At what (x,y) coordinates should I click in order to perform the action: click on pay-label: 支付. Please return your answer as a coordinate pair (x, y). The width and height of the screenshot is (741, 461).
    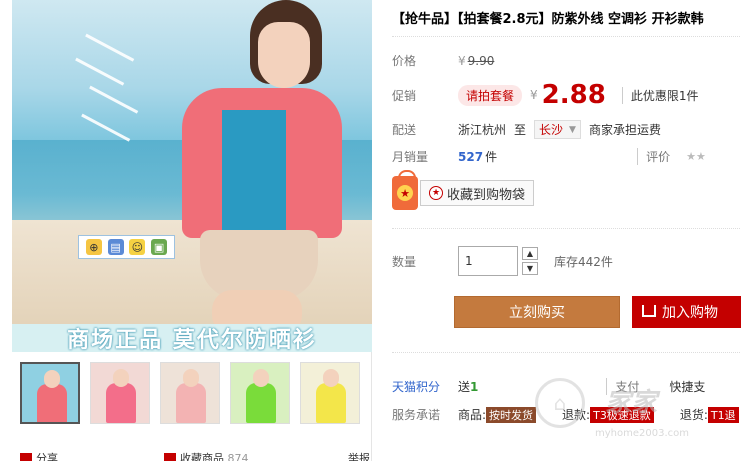
    Looking at the image, I should click on (622, 386).